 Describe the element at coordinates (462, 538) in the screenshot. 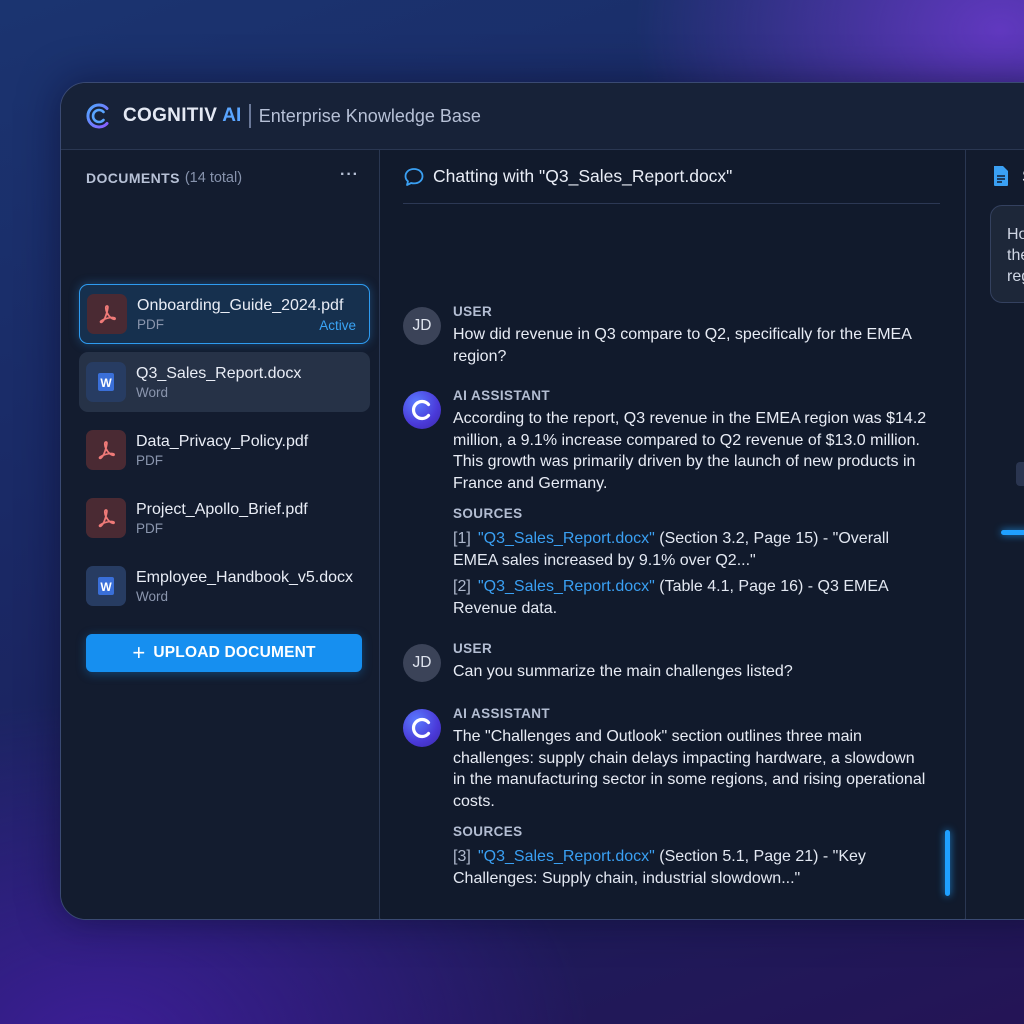

I see `source-number: [1]` at that location.